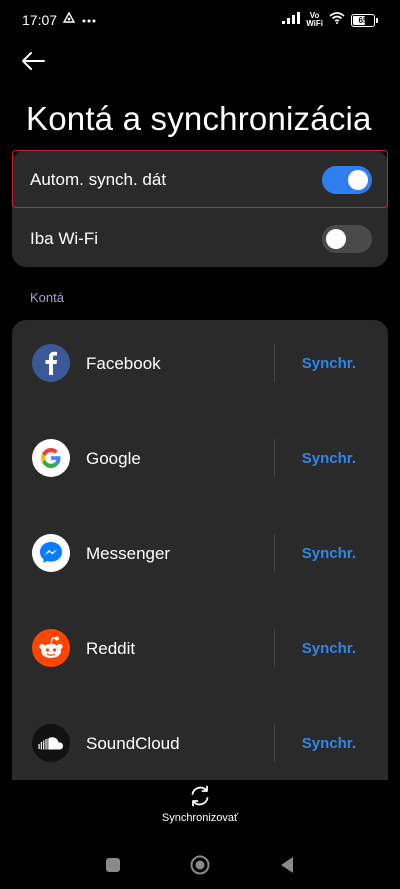 The image size is (400, 889). What do you see at coordinates (377, 20) in the screenshot?
I see `battery-tip` at bounding box center [377, 20].